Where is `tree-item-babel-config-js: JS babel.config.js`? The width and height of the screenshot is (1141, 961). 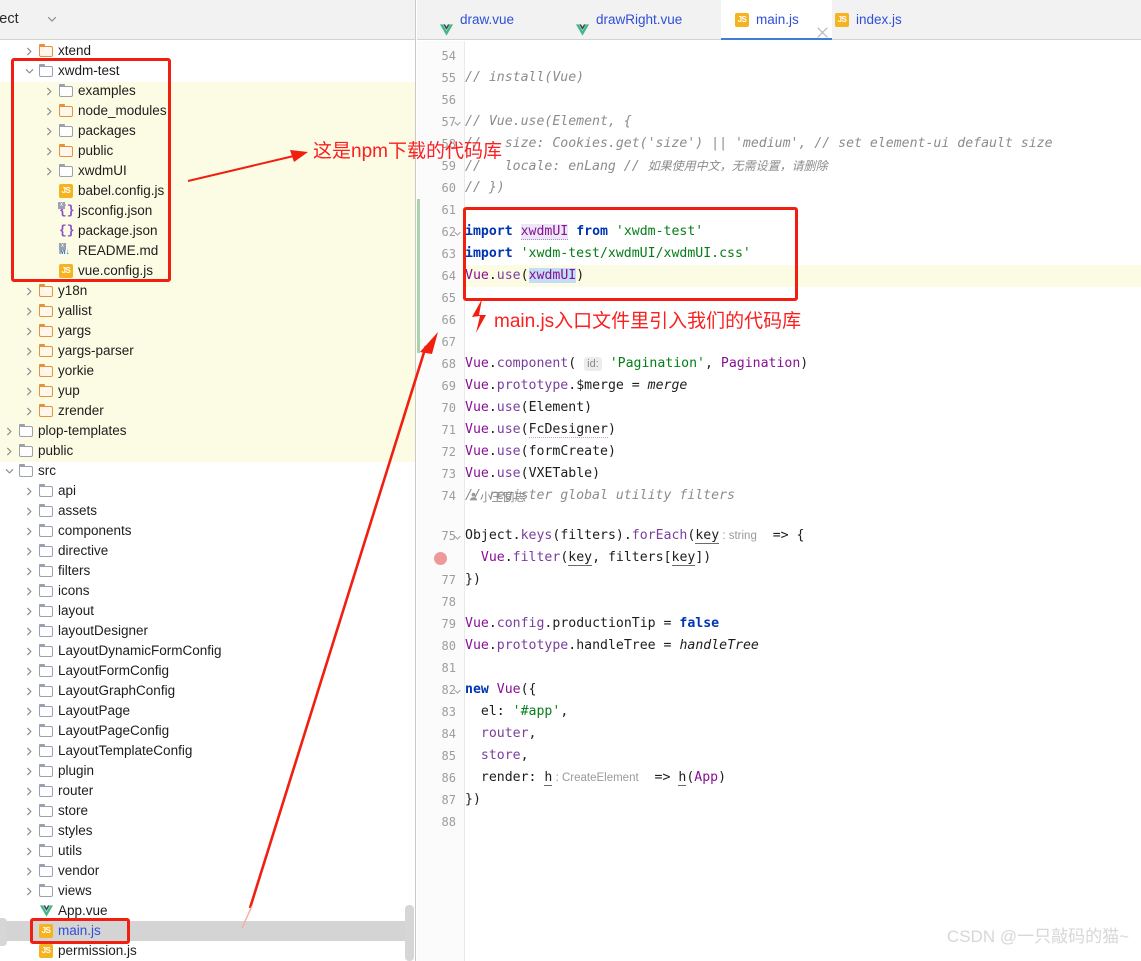
tree-item-babel-config-js: JS babel.config.js is located at coordinates (202, 191).